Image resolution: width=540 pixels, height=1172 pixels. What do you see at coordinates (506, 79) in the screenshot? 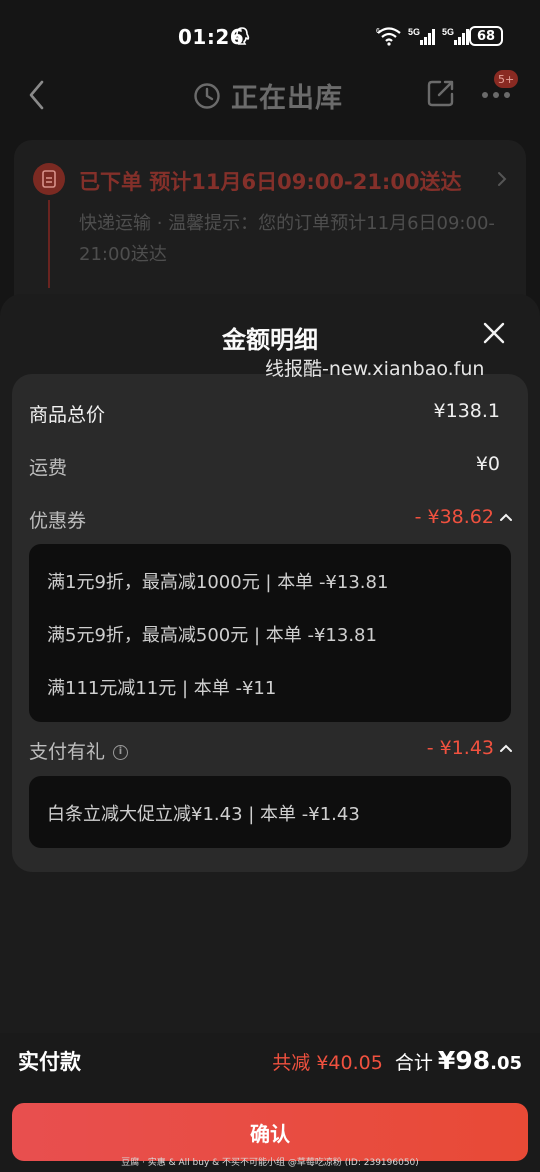
I see `notification-badge: 5+` at bounding box center [506, 79].